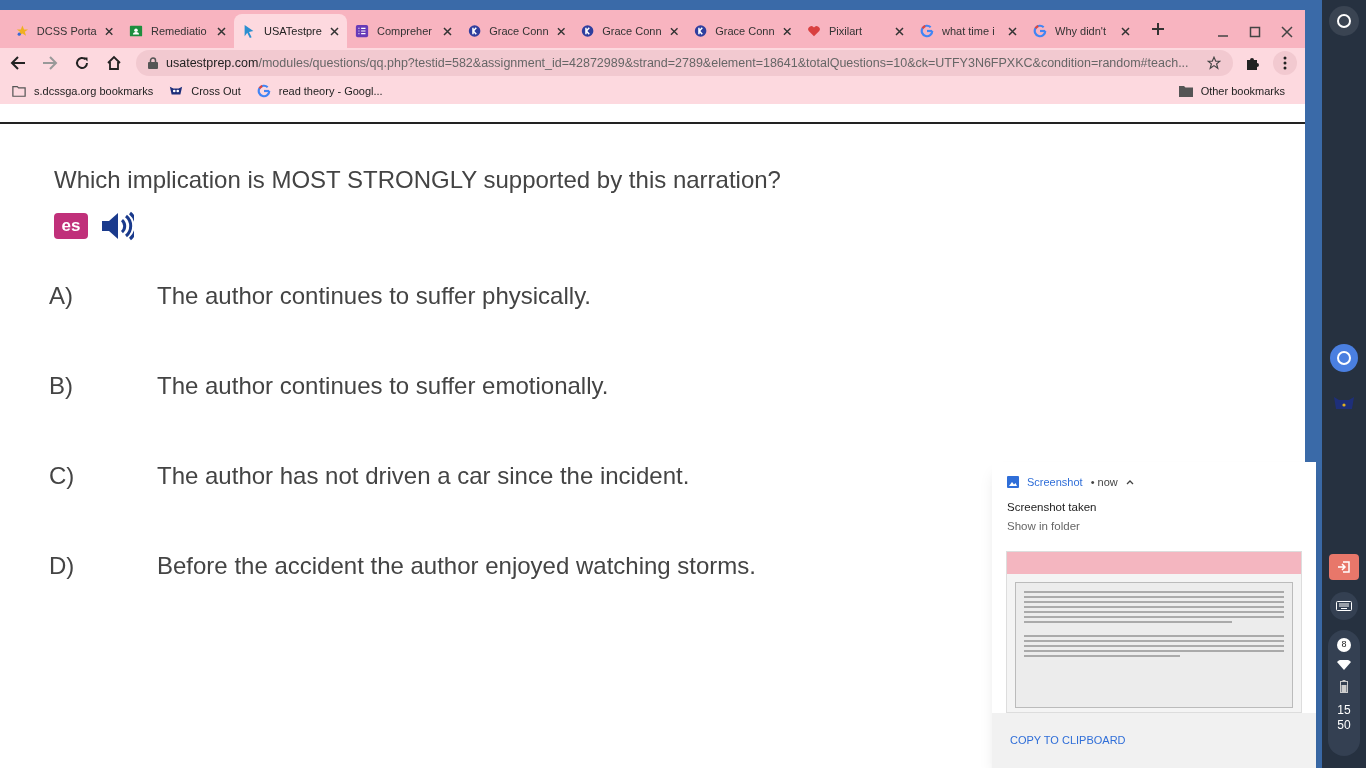 The width and height of the screenshot is (1366, 768). Describe the element at coordinates (456, 566) in the screenshot. I see `answer-option: Before the accident the author enjoyed watching storms.` at that location.